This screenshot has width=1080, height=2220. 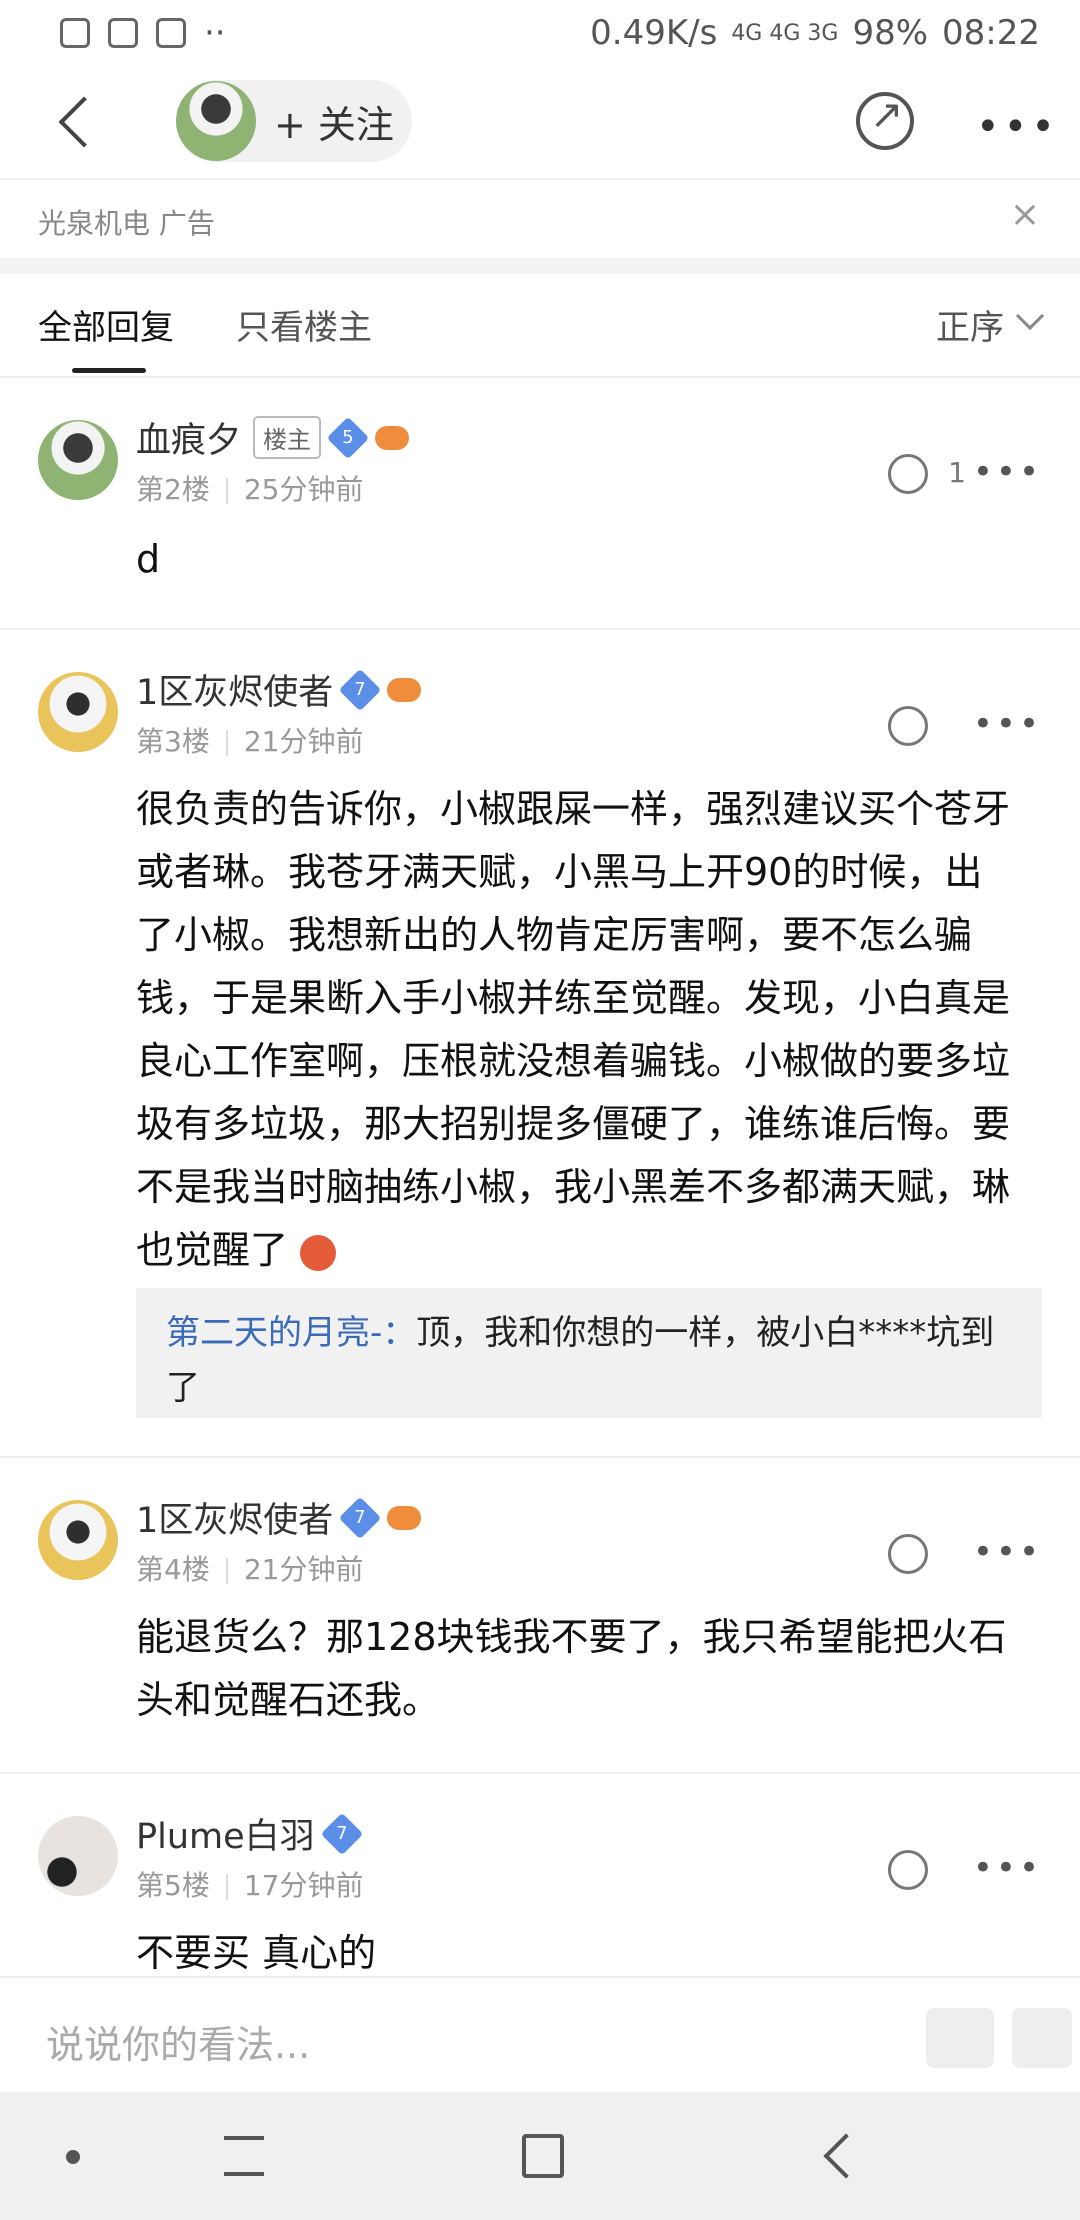 I want to click on sort-button: 正序, so click(x=970, y=324).